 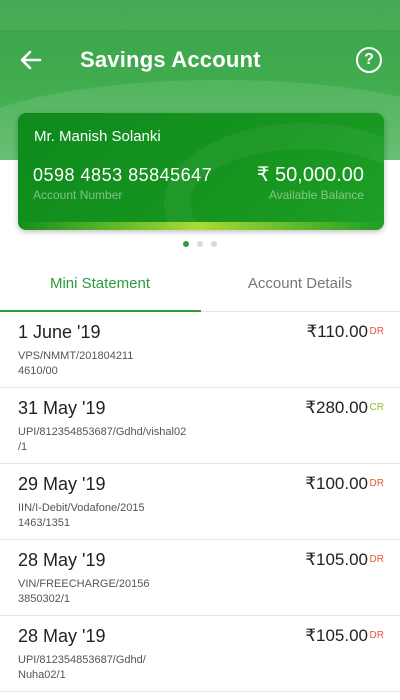 What do you see at coordinates (102, 432) in the screenshot?
I see `transaction-description-line: UPI/812354853687/Gdhd/vishal02` at bounding box center [102, 432].